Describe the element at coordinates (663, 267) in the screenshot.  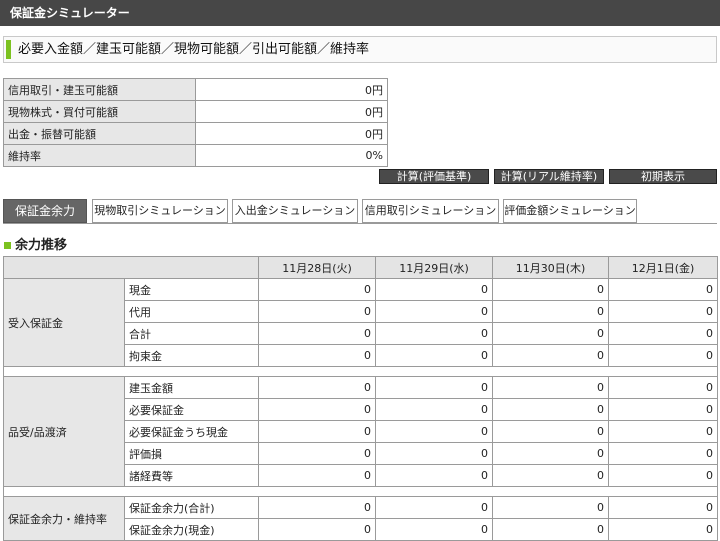
I see `date-header: 12月1日(金)` at that location.